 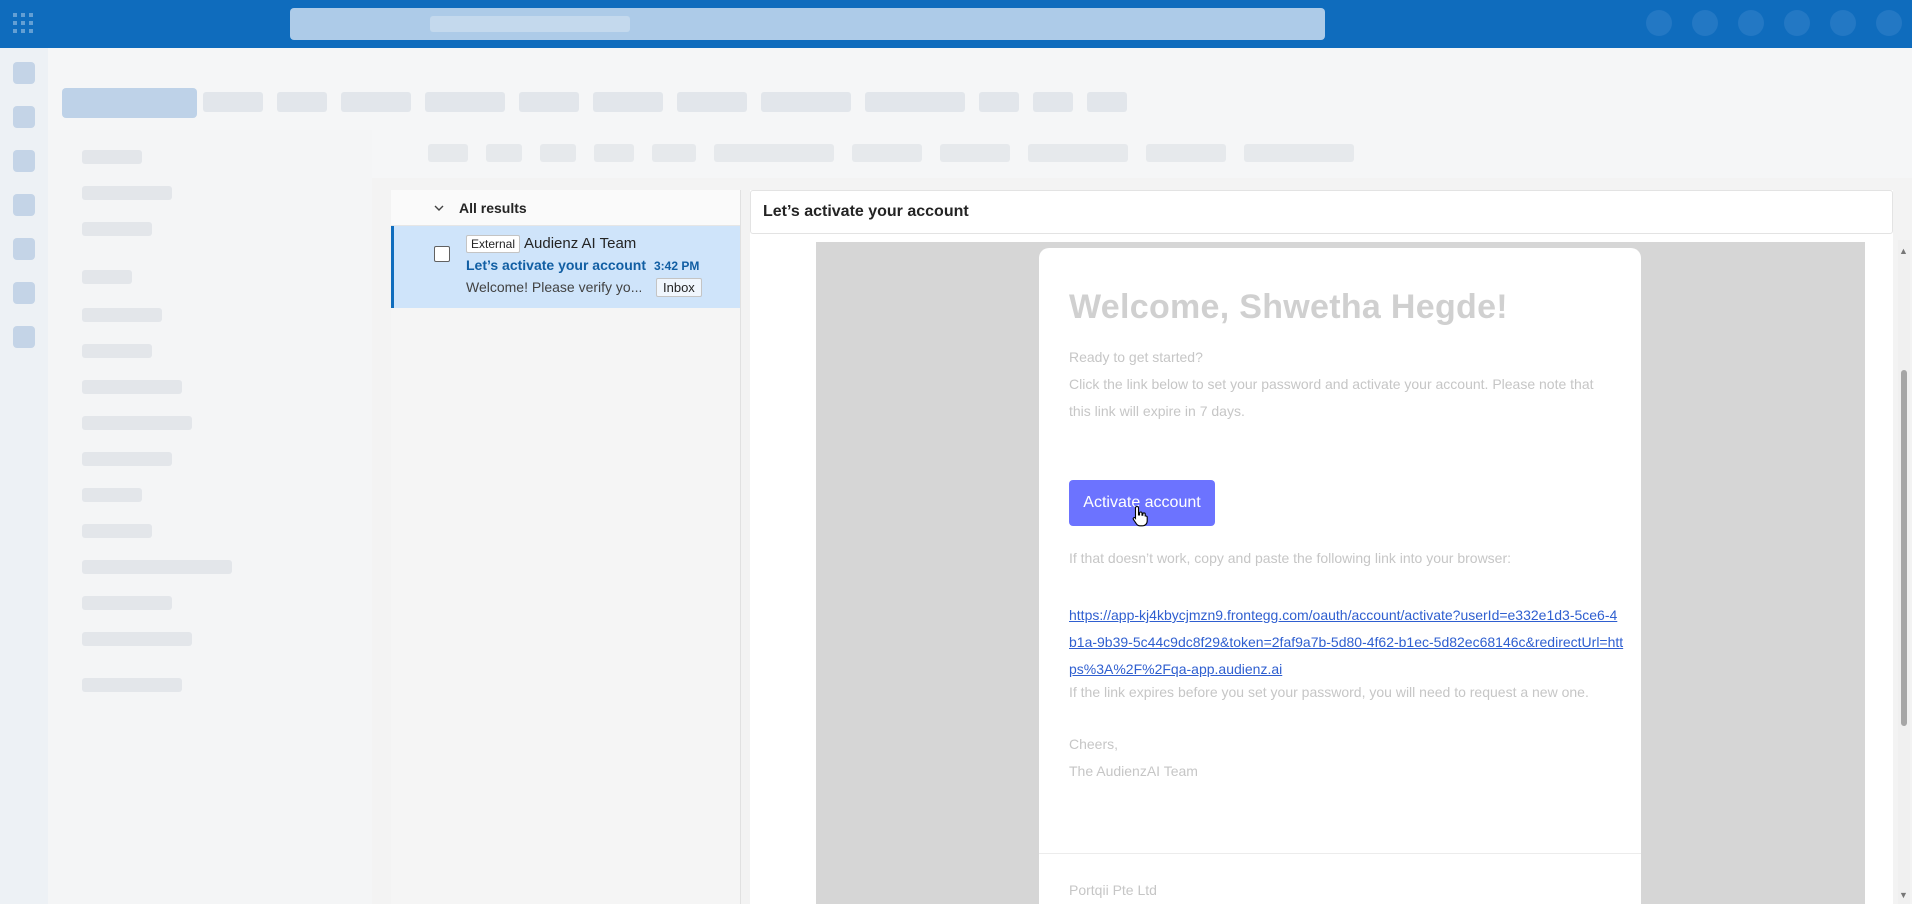 I want to click on folder-pane, so click(x=210, y=517).